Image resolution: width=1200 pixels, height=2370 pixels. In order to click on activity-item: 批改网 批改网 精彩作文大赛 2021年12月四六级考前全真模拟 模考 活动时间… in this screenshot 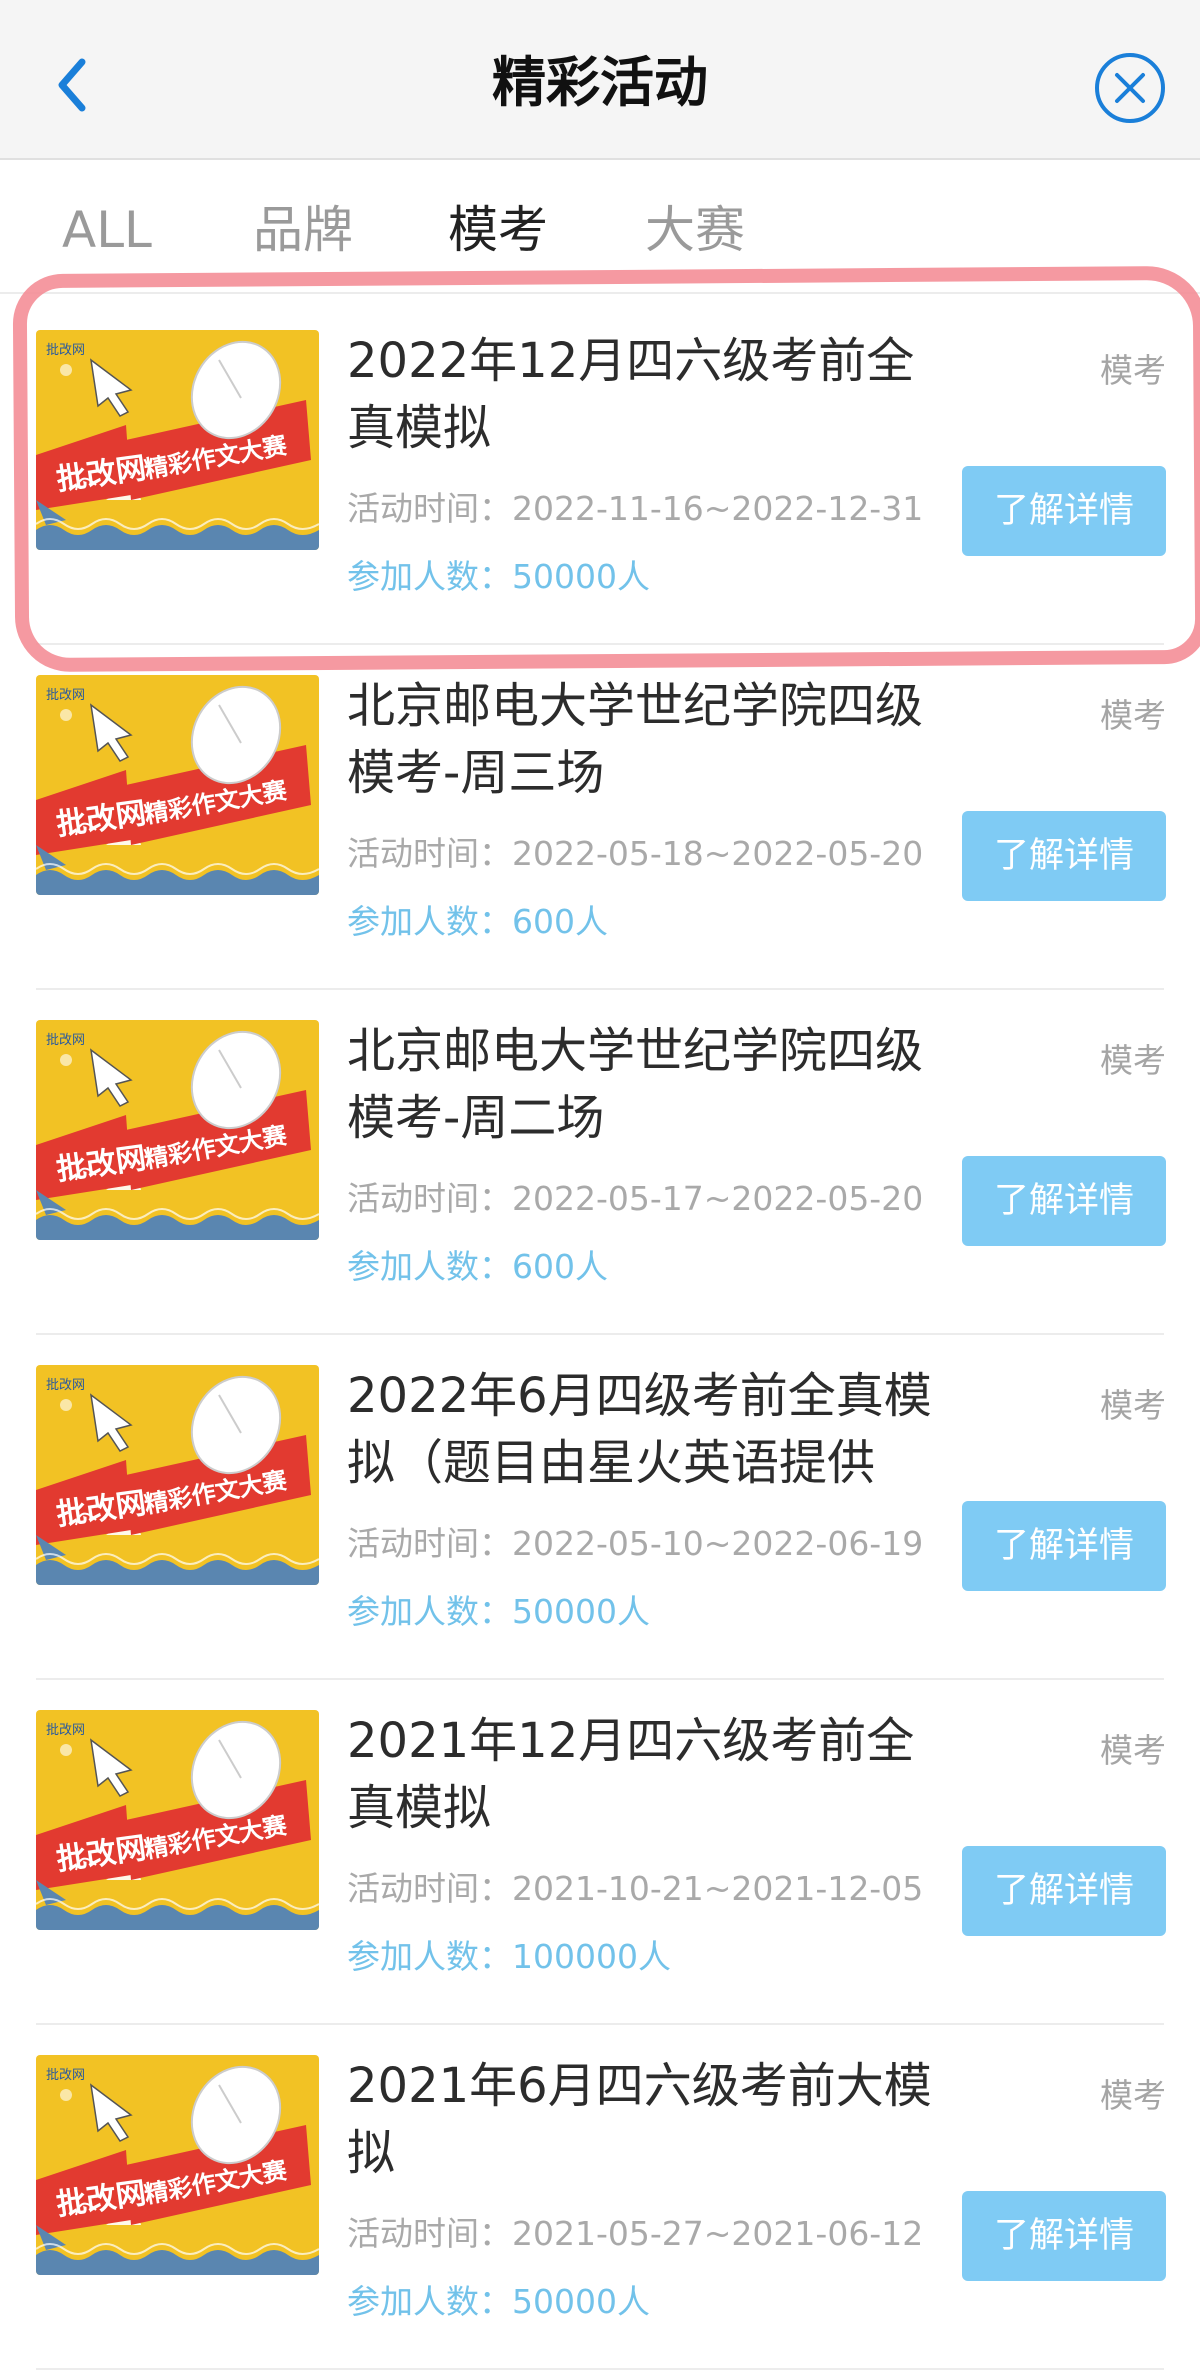, I will do `click(600, 1852)`.